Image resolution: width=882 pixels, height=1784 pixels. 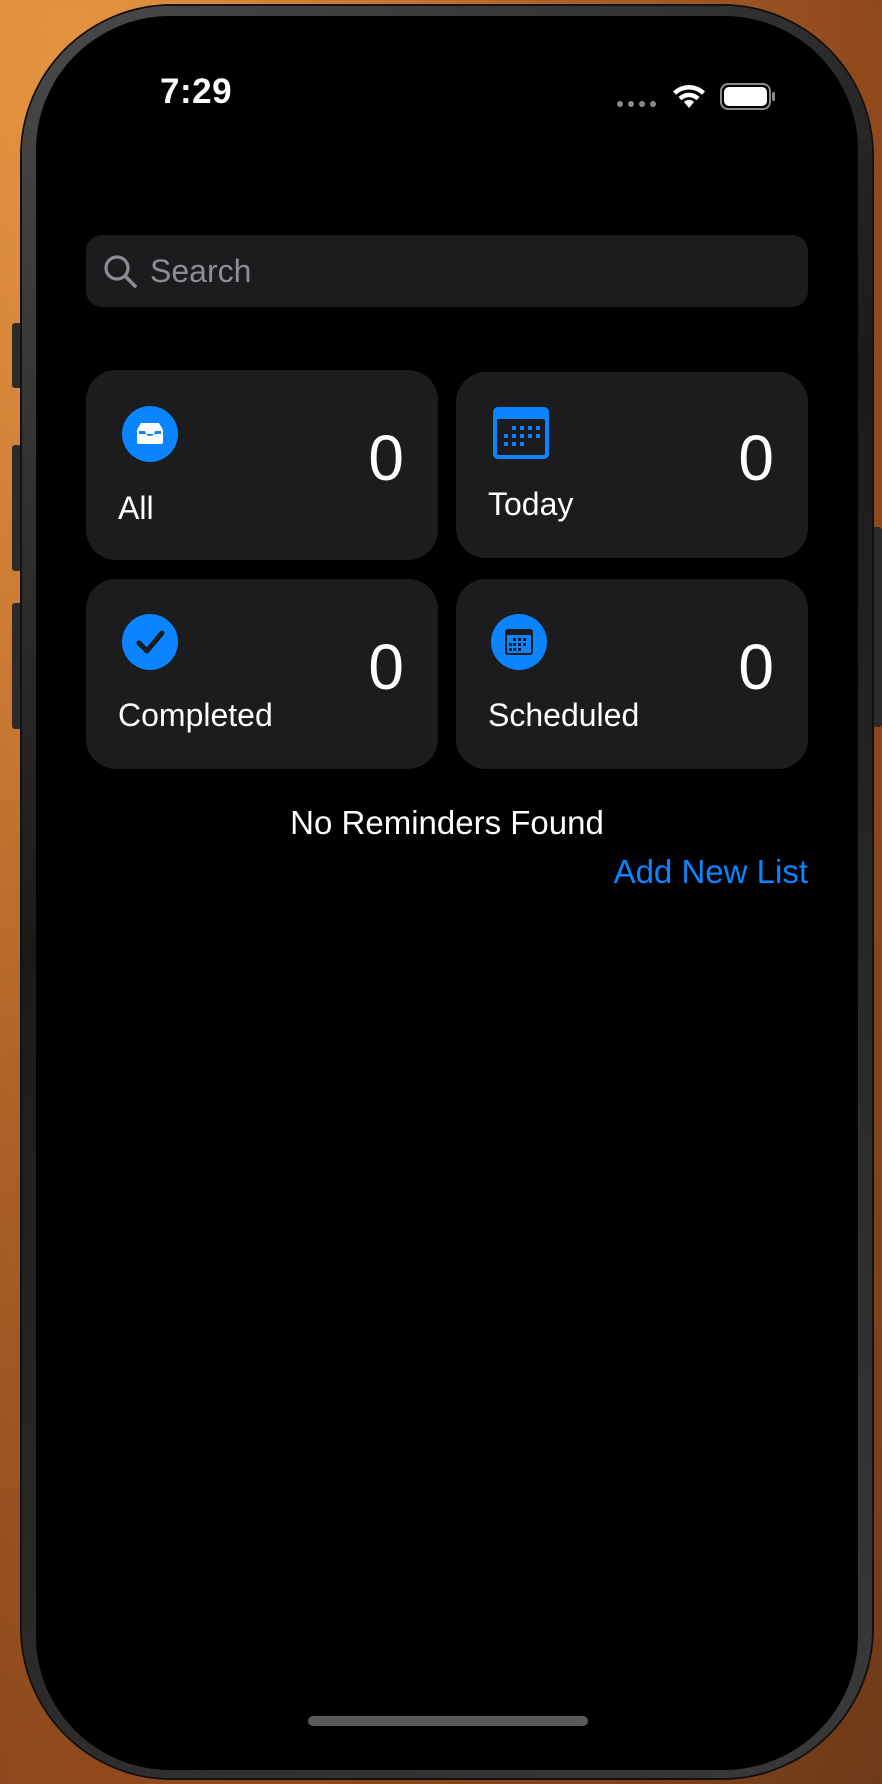 What do you see at coordinates (17, 355) in the screenshot?
I see `action-button` at bounding box center [17, 355].